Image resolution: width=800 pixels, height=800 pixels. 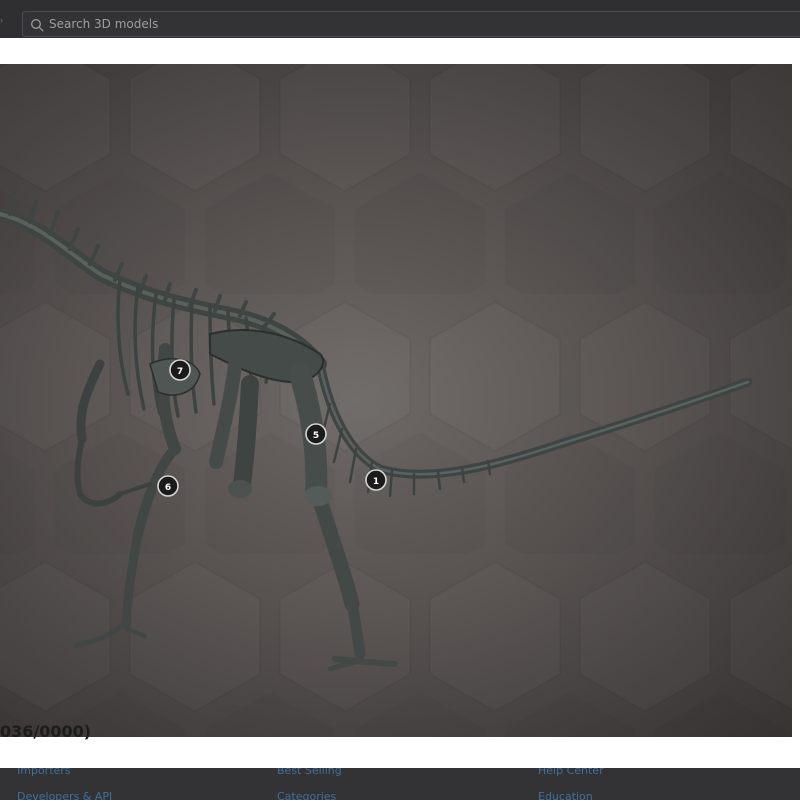 I want to click on menu-icon: ›, so click(x=2, y=21).